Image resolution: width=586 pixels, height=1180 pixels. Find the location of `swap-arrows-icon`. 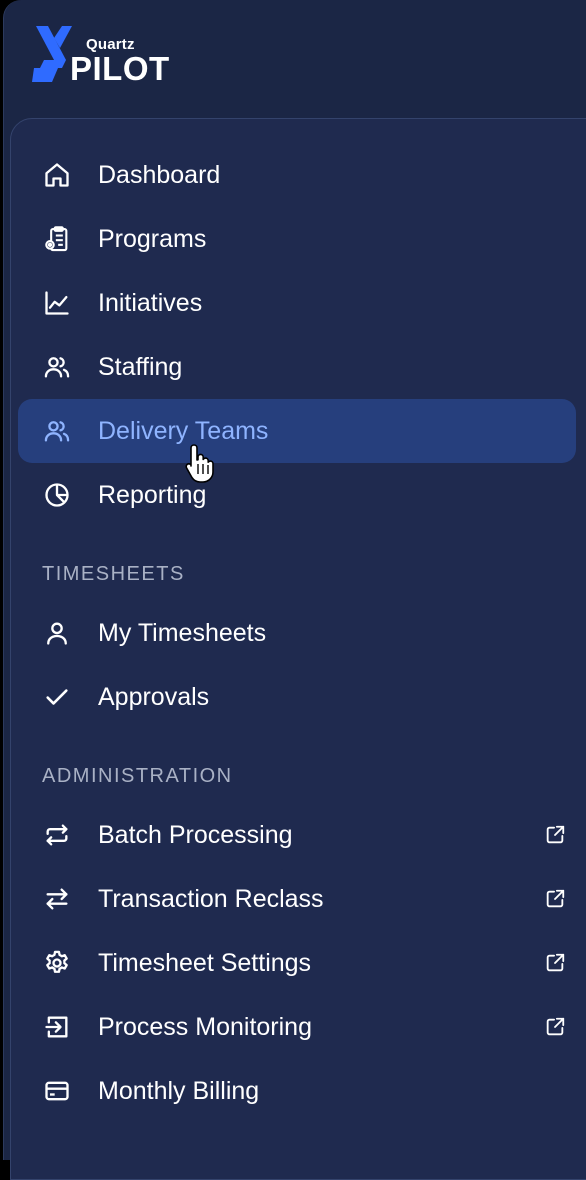

swap-arrows-icon is located at coordinates (57, 899).